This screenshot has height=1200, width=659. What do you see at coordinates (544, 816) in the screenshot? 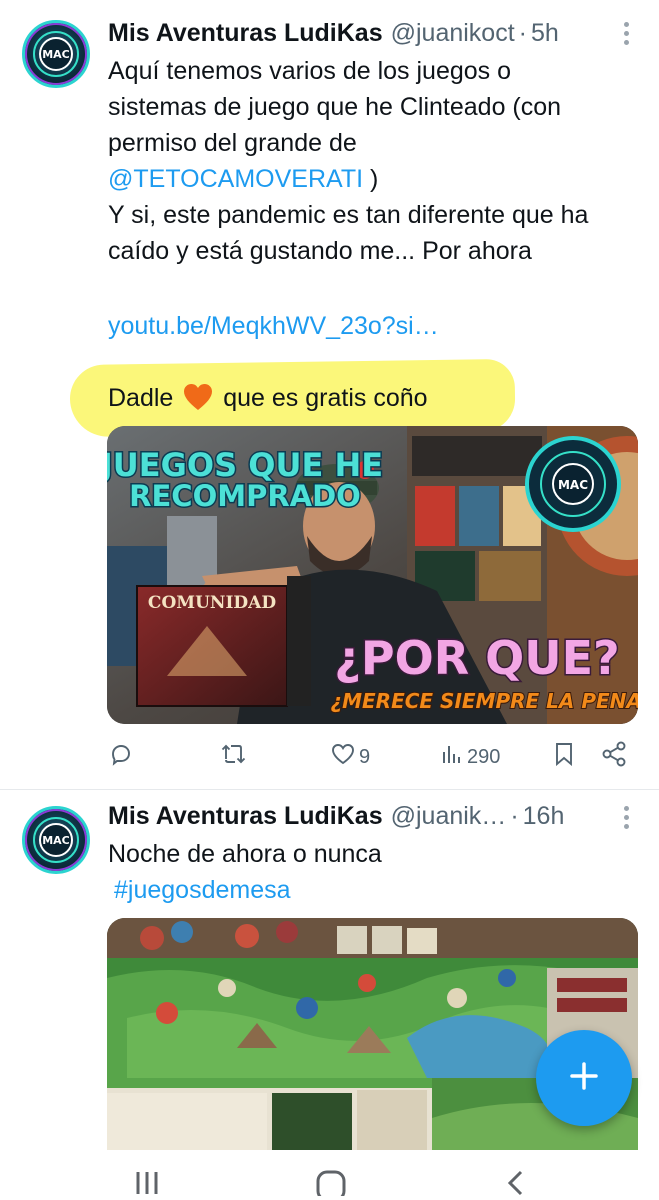
I see `tweet-time: 16h` at bounding box center [544, 816].